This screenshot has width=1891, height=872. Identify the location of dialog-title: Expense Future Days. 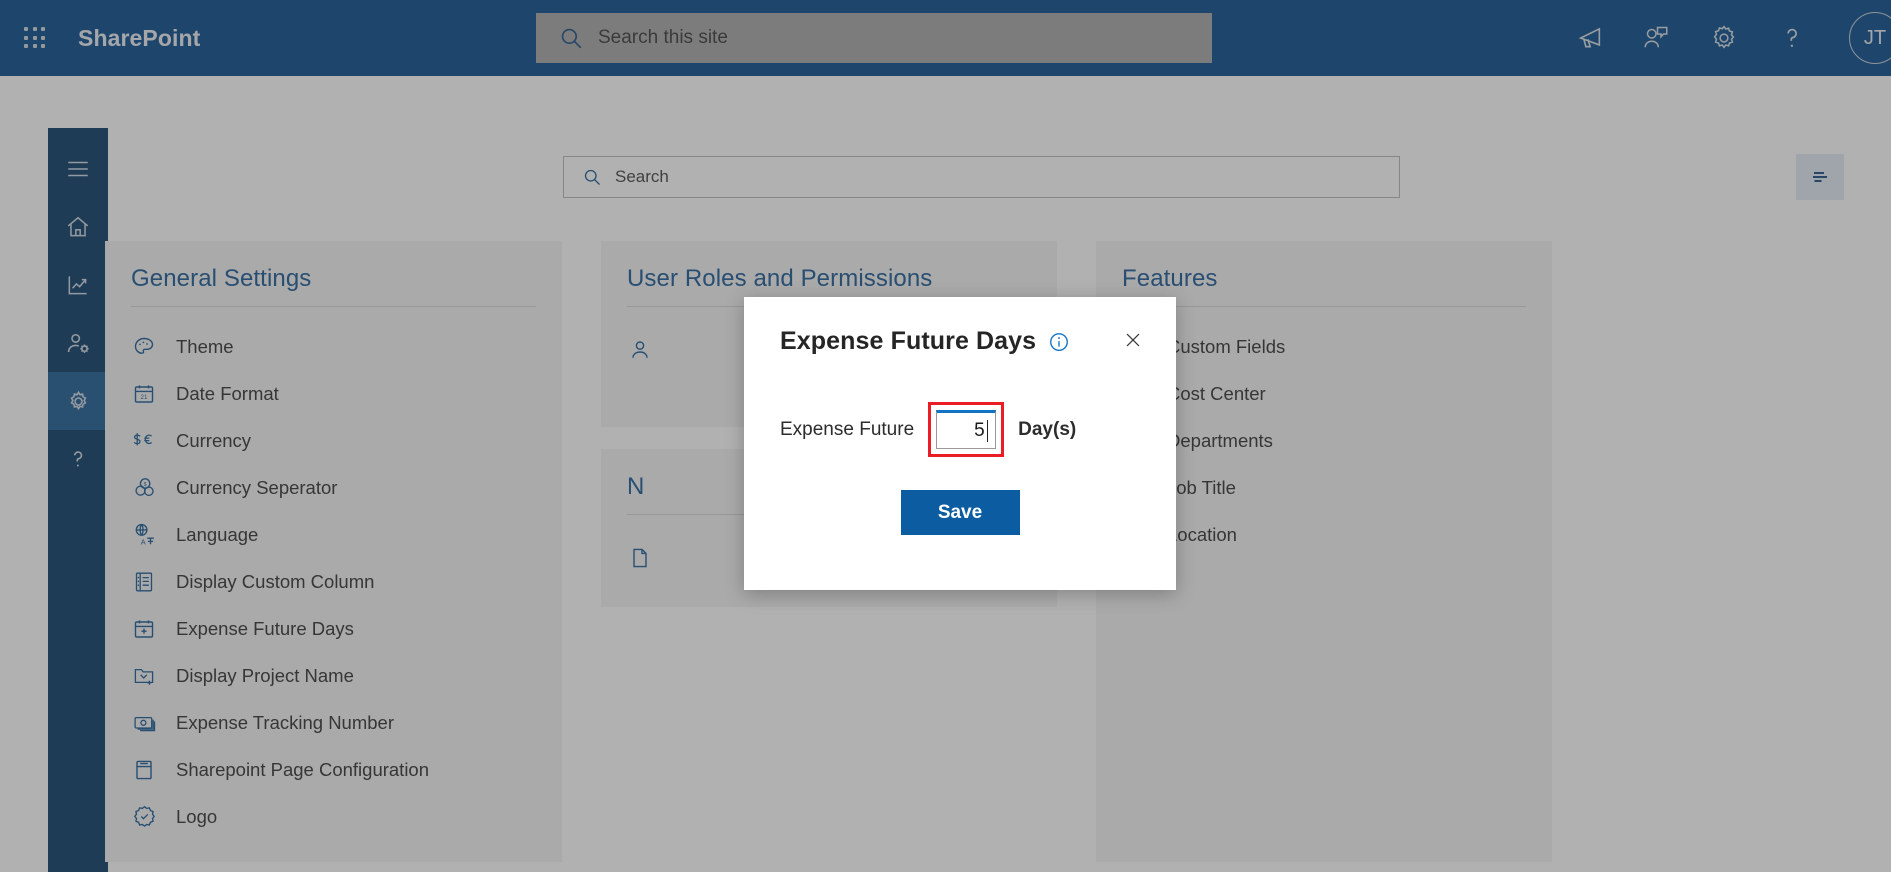
(908, 341).